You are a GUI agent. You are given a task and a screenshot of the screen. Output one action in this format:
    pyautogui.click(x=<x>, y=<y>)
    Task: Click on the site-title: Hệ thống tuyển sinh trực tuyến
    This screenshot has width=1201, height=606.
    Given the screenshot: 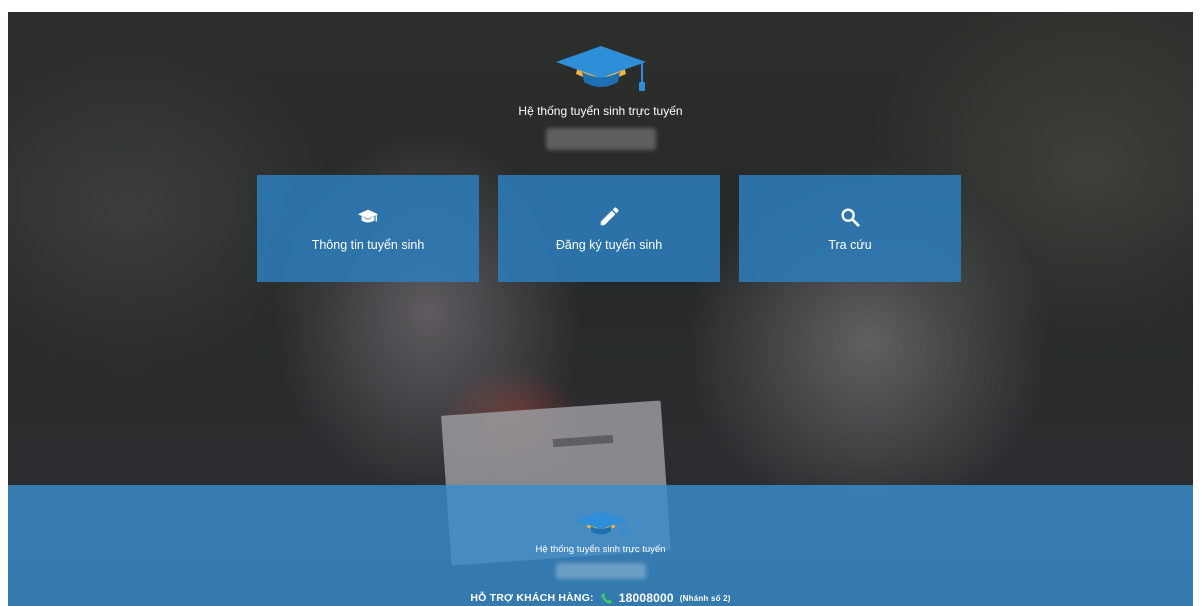 What is the action you would take?
    pyautogui.click(x=600, y=111)
    